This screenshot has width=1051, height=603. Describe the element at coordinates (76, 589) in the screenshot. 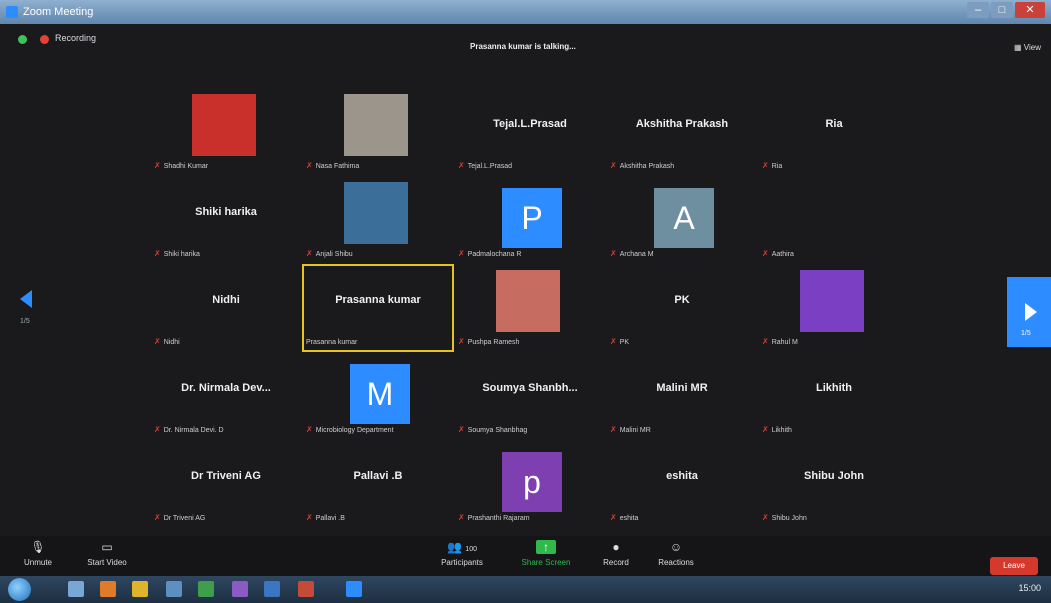

I see `taskbar-explorer-icon` at that location.